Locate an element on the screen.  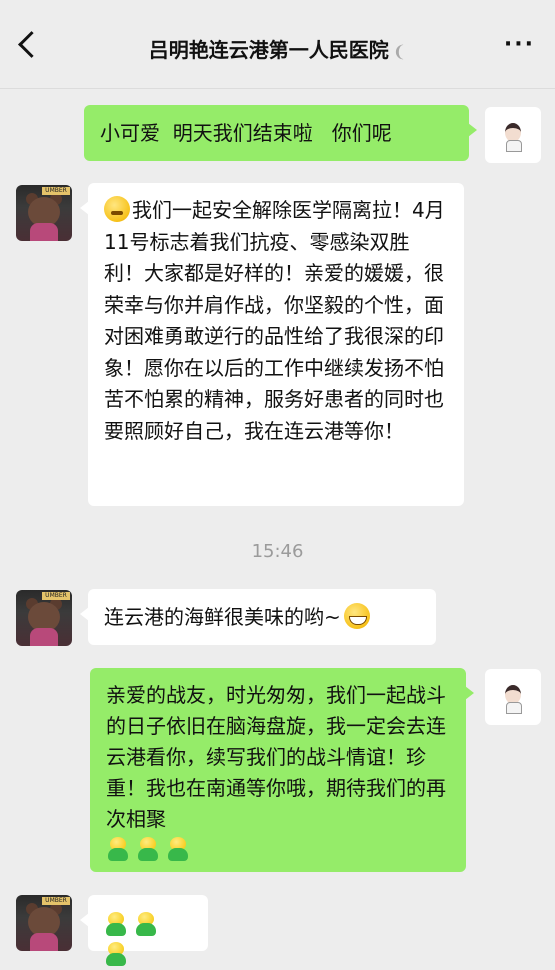
message-timestamp: 15:46 is located at coordinates (277, 551).